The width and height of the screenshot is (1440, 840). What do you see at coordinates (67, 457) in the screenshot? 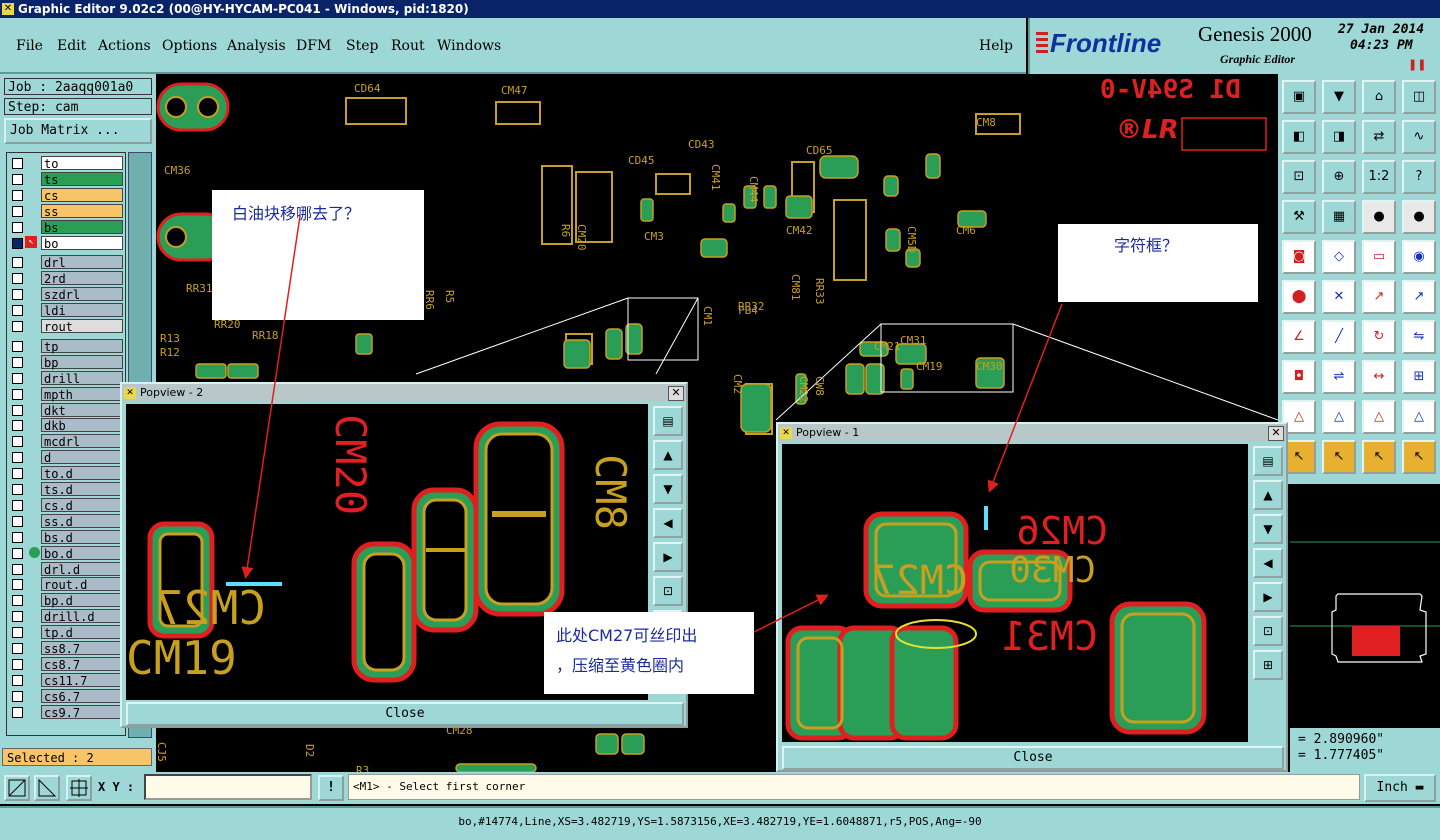
I see `layer-row-d: d` at bounding box center [67, 457].